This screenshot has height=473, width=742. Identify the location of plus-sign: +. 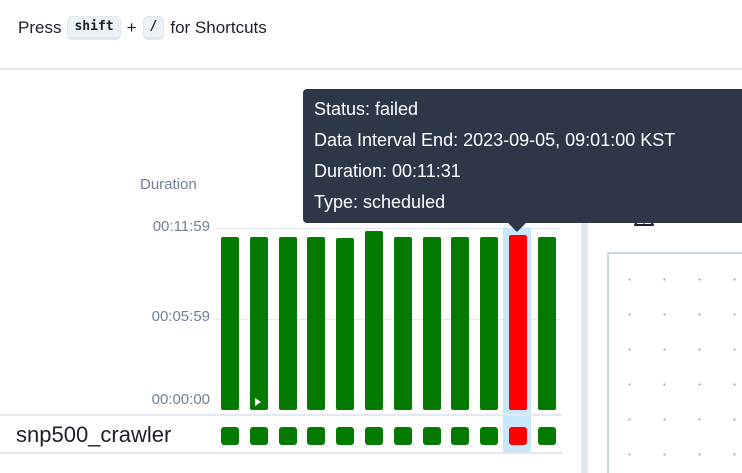
(131, 27).